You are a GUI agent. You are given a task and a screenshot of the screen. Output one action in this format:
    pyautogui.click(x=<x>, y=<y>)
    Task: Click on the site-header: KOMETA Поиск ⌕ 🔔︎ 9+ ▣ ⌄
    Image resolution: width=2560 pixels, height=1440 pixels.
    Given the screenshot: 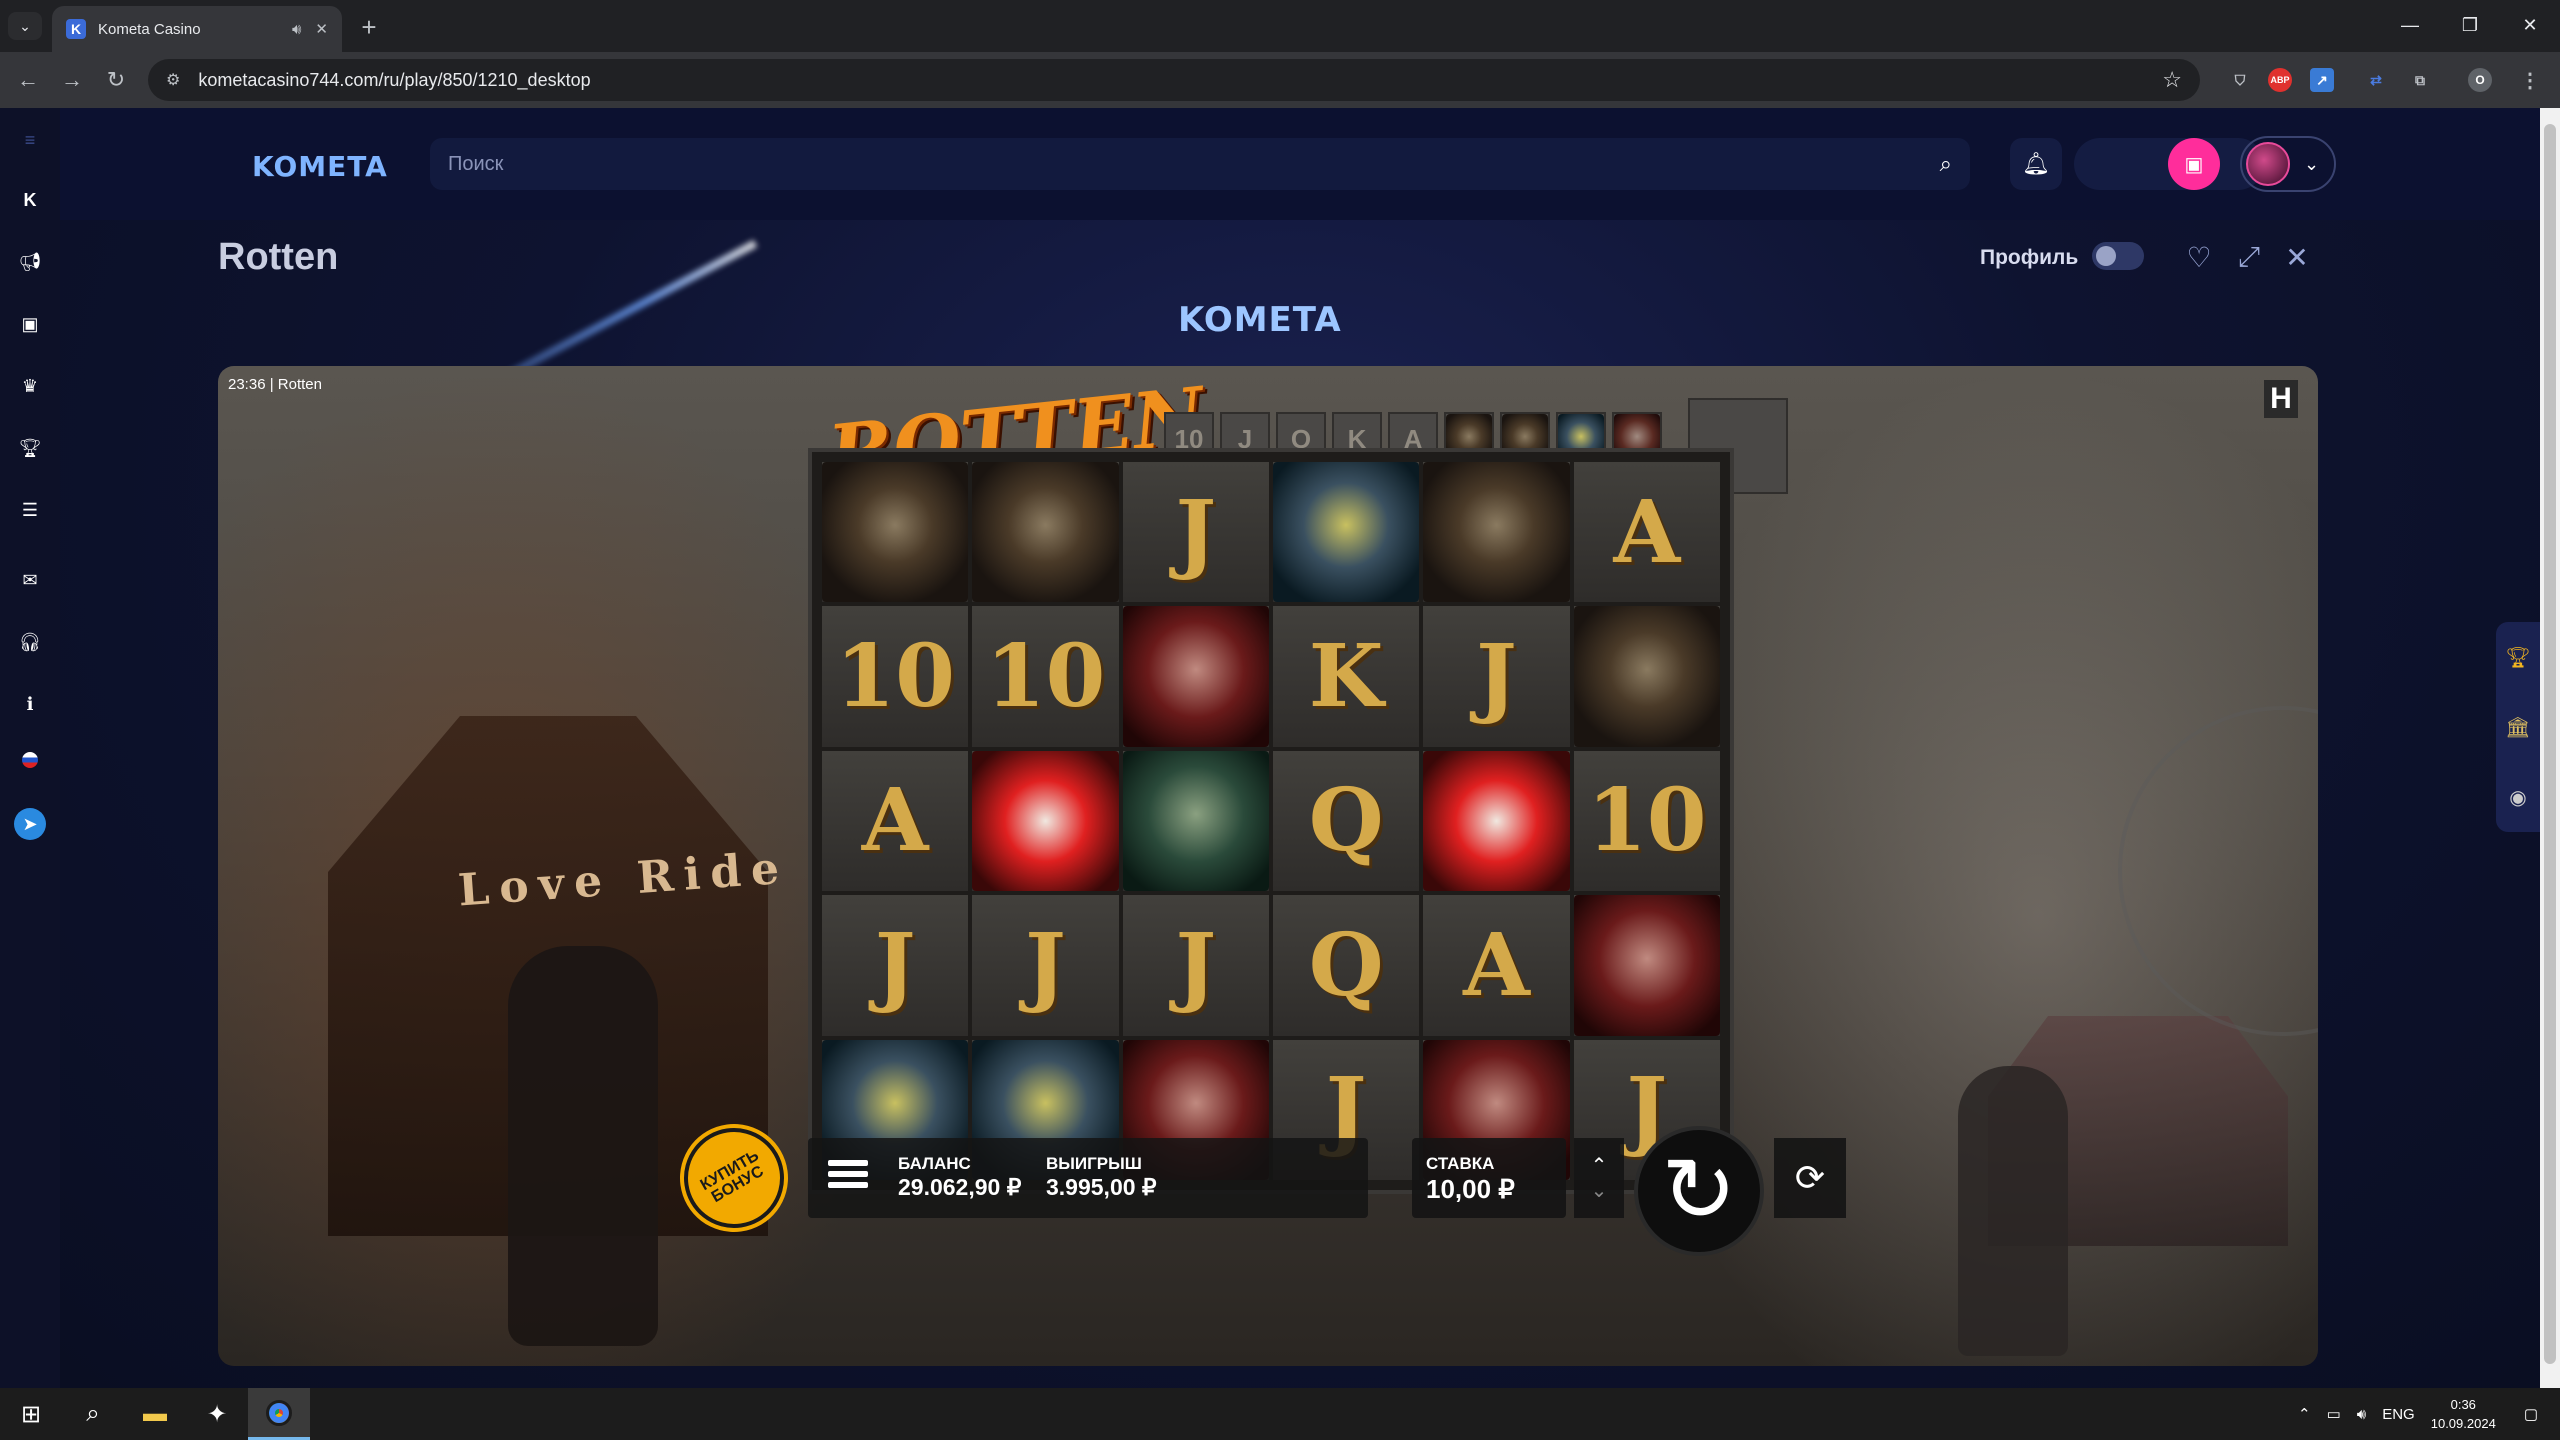 What is the action you would take?
    pyautogui.click(x=1300, y=164)
    